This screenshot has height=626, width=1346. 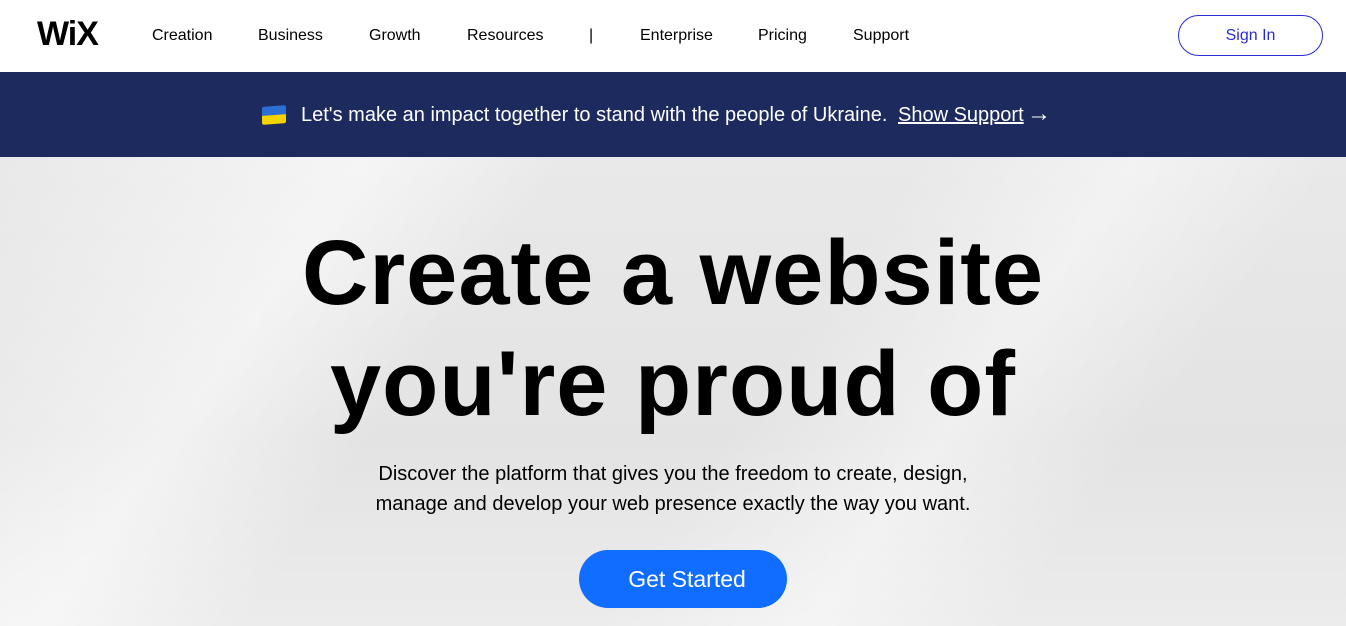 What do you see at coordinates (881, 36) in the screenshot?
I see `nav-support: Support` at bounding box center [881, 36].